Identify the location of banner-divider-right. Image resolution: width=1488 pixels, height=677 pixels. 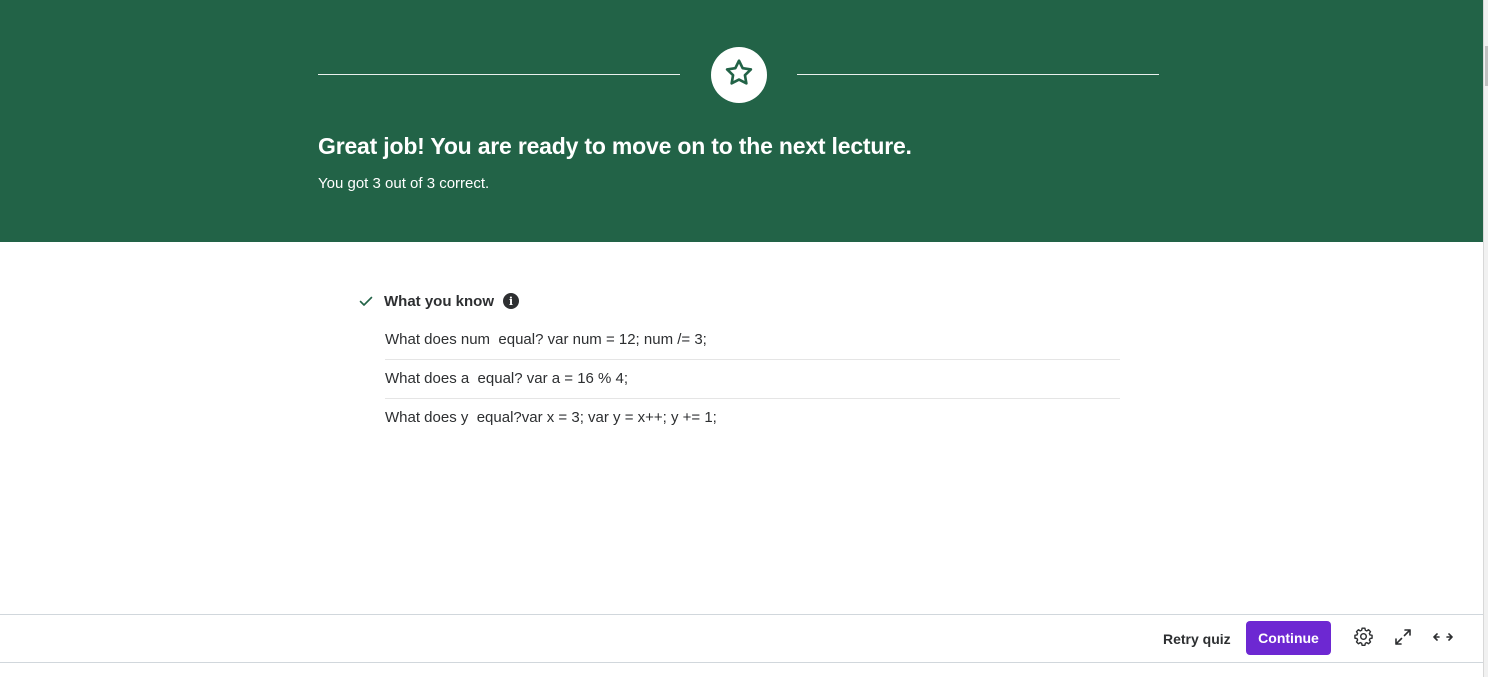
(978, 74).